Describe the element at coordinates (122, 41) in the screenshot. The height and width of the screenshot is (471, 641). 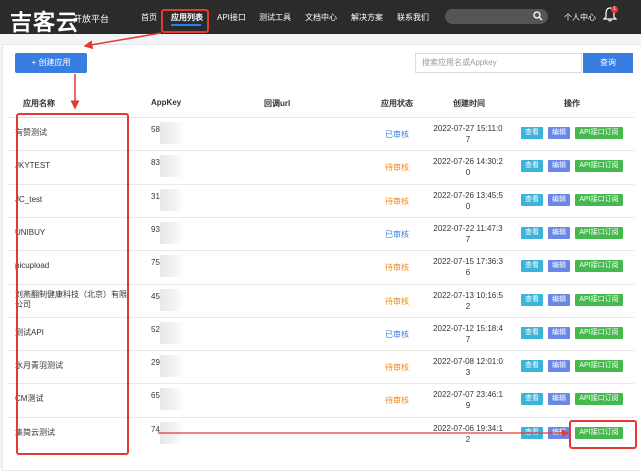
I see `arrow-nav-to-create` at that location.